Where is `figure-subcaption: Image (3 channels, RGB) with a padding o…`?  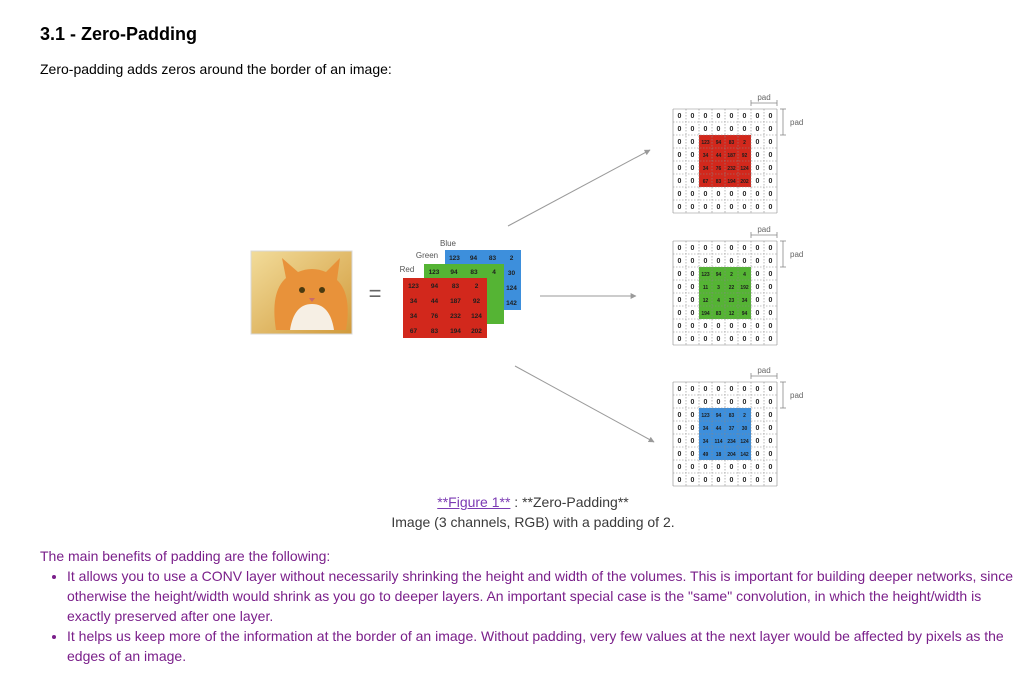 figure-subcaption: Image (3 channels, RGB) with a padding o… is located at coordinates (533, 522).